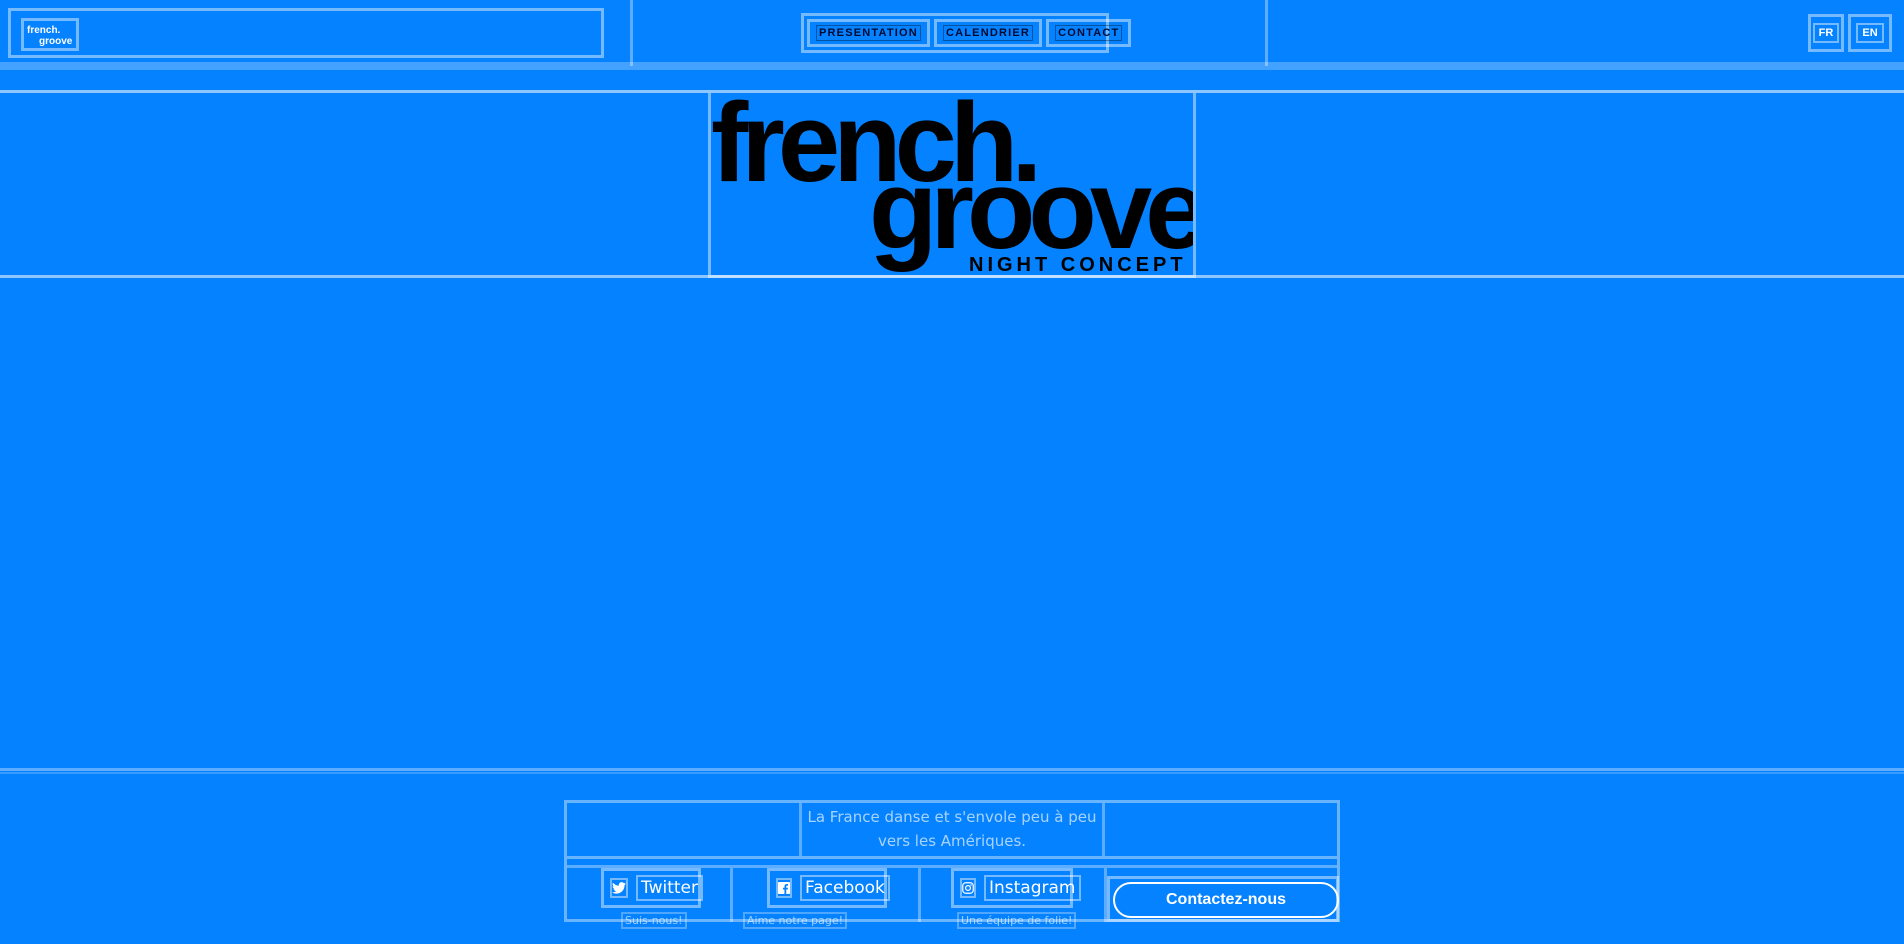 Image resolution: width=1904 pixels, height=944 pixels. I want to click on instagram-icon, so click(968, 888).